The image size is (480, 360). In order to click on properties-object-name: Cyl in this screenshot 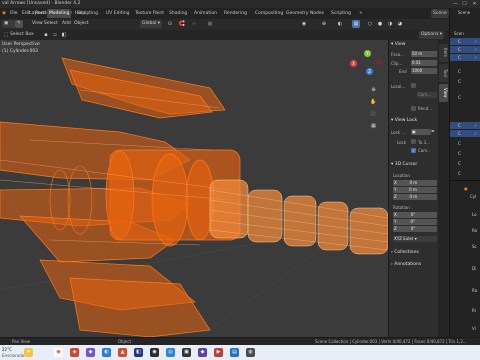, I will do `click(473, 196)`.